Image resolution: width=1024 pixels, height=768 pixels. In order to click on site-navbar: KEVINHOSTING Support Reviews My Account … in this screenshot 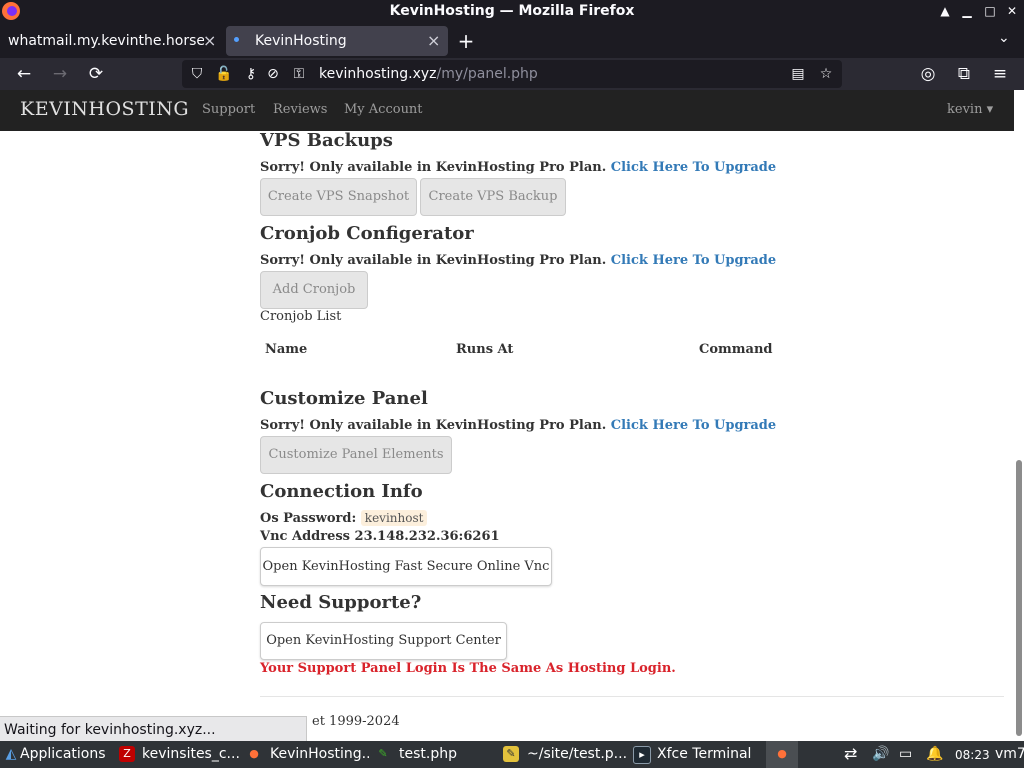, I will do `click(507, 110)`.